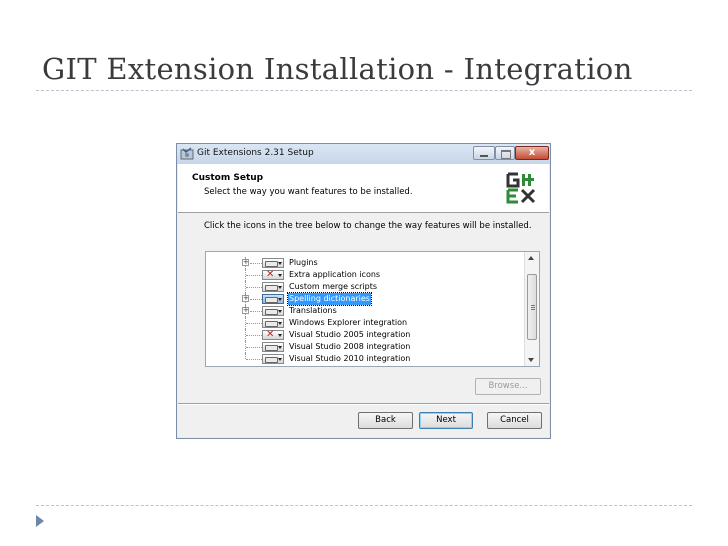  I want to click on feature-label: Plugins, so click(303, 263).